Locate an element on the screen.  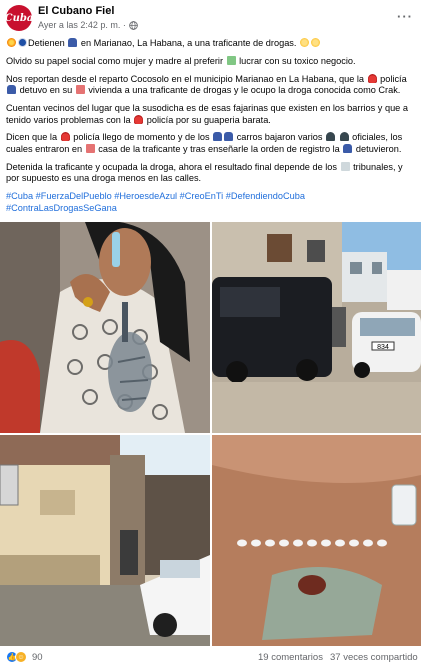
text-segment: policía por su guaperia barata. is located at coordinates (208, 119).